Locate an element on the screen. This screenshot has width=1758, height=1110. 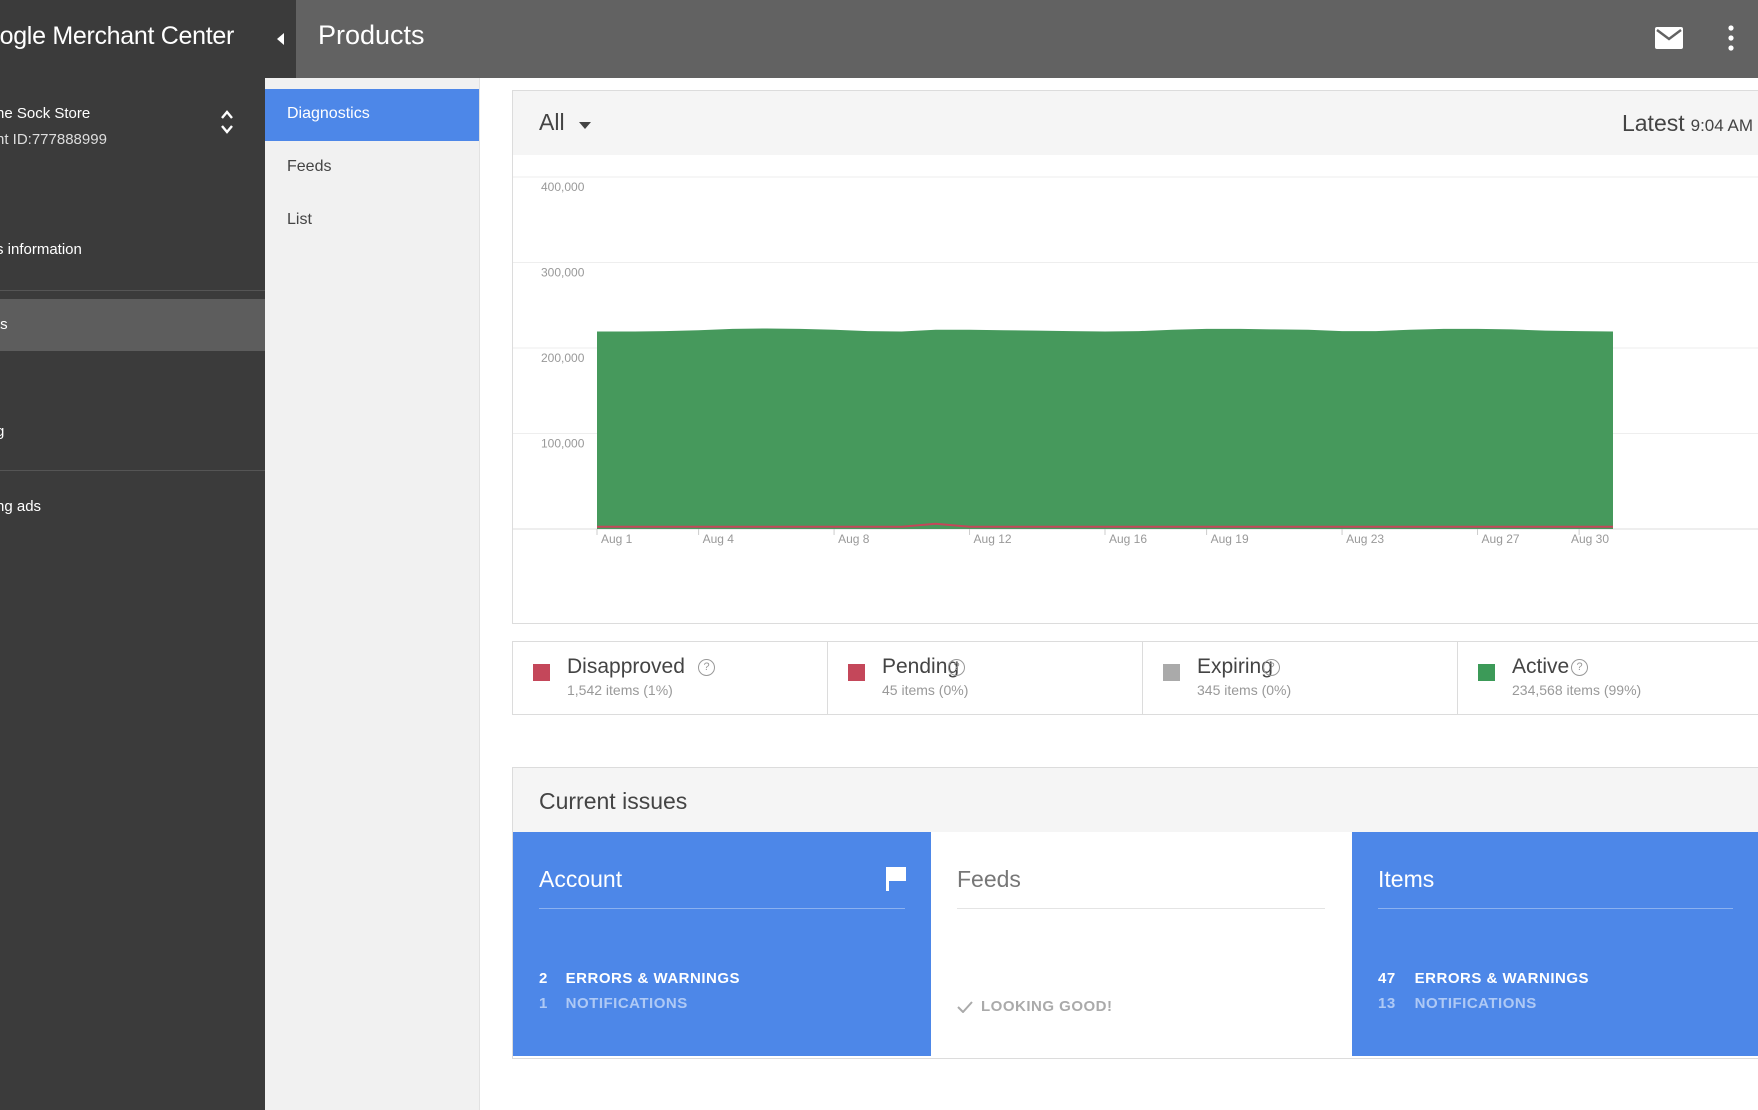
brand-area: oogle Merchant Center is located at coordinates (148, 39).